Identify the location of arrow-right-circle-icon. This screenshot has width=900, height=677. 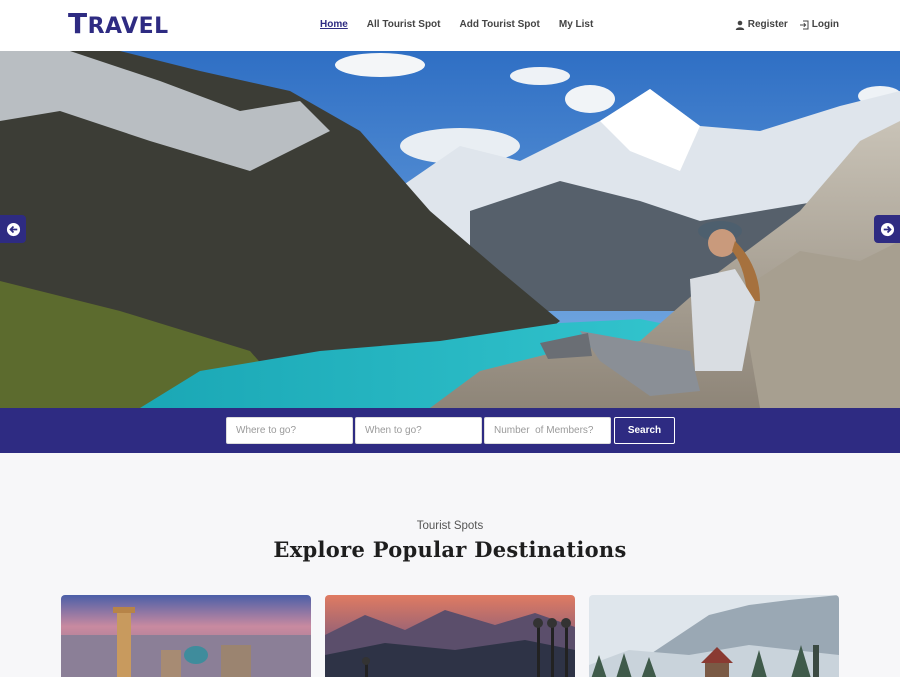
(887, 229).